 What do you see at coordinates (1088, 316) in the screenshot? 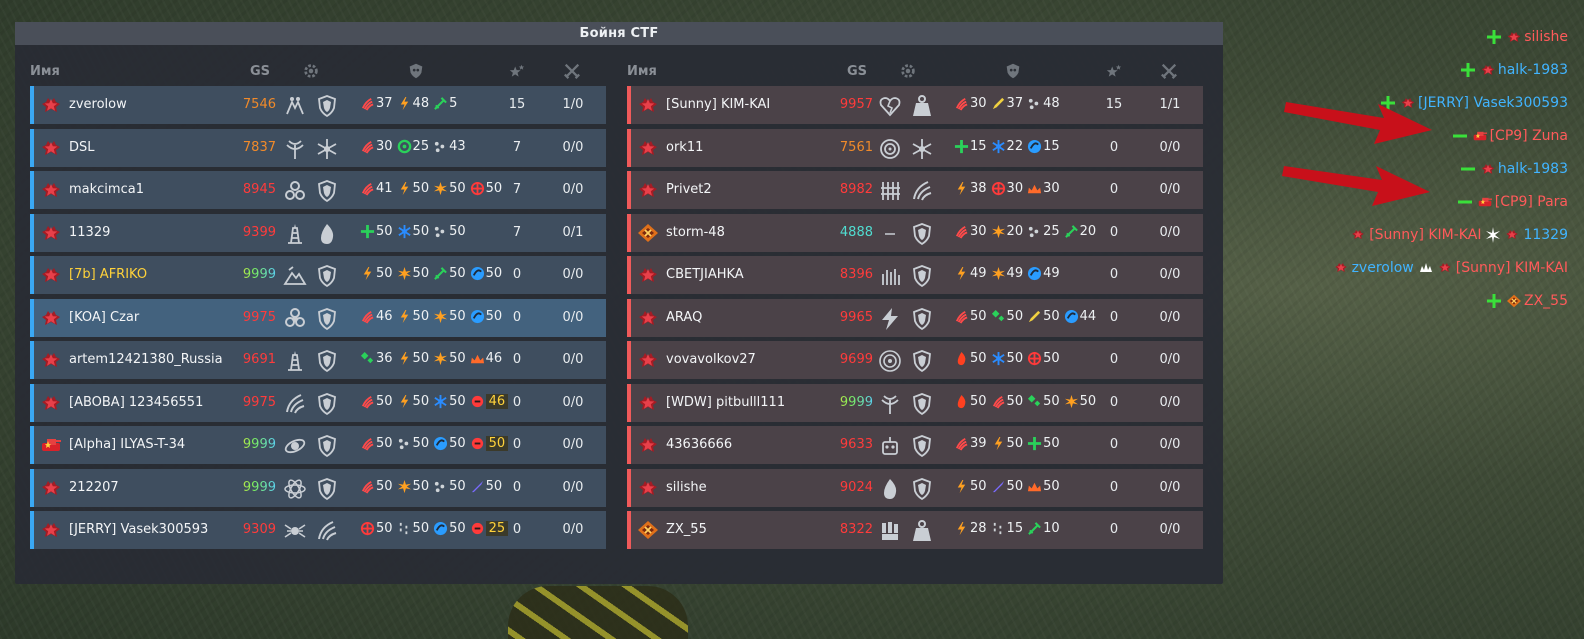
I see `supply-count: 44` at bounding box center [1088, 316].